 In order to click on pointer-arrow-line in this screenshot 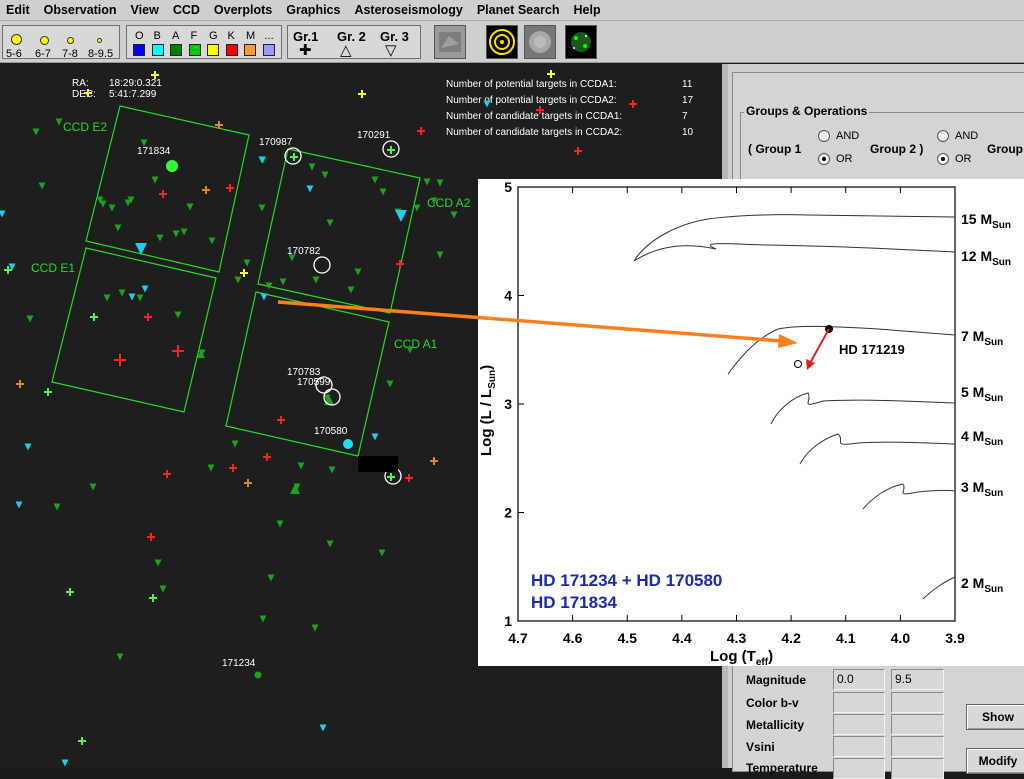, I will do `click(530, 321)`.